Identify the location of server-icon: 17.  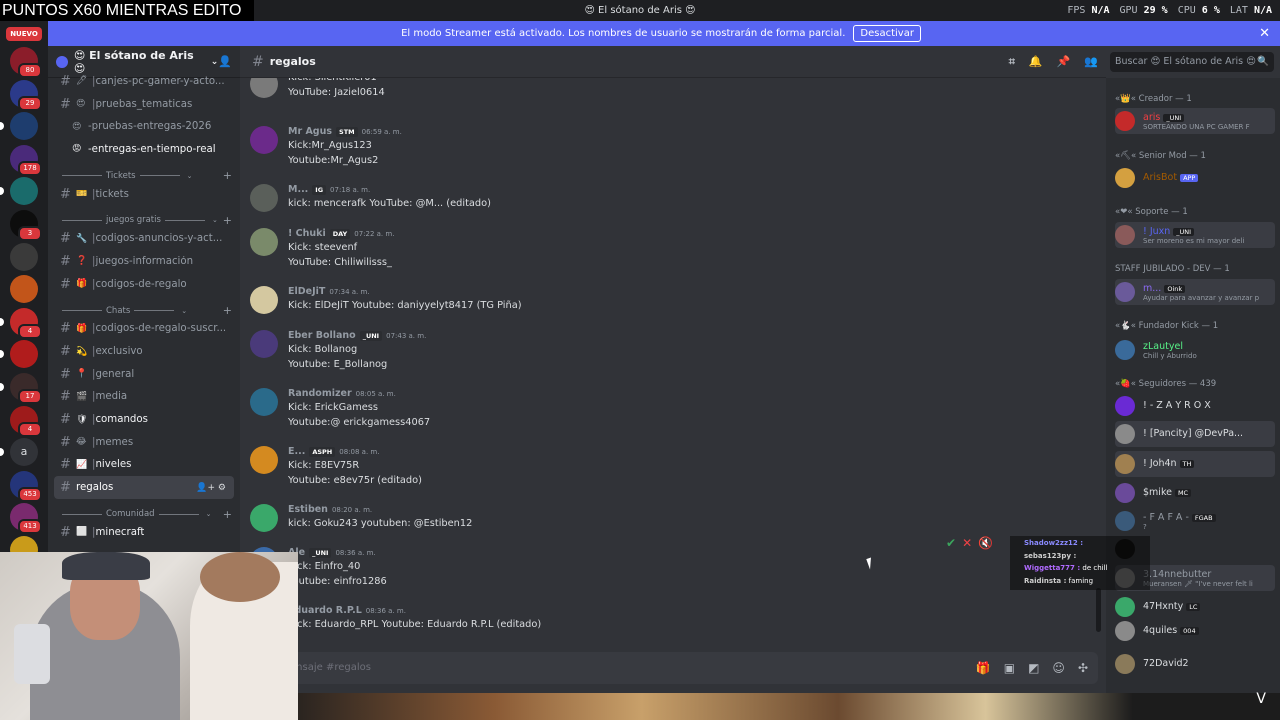
(21, 388).